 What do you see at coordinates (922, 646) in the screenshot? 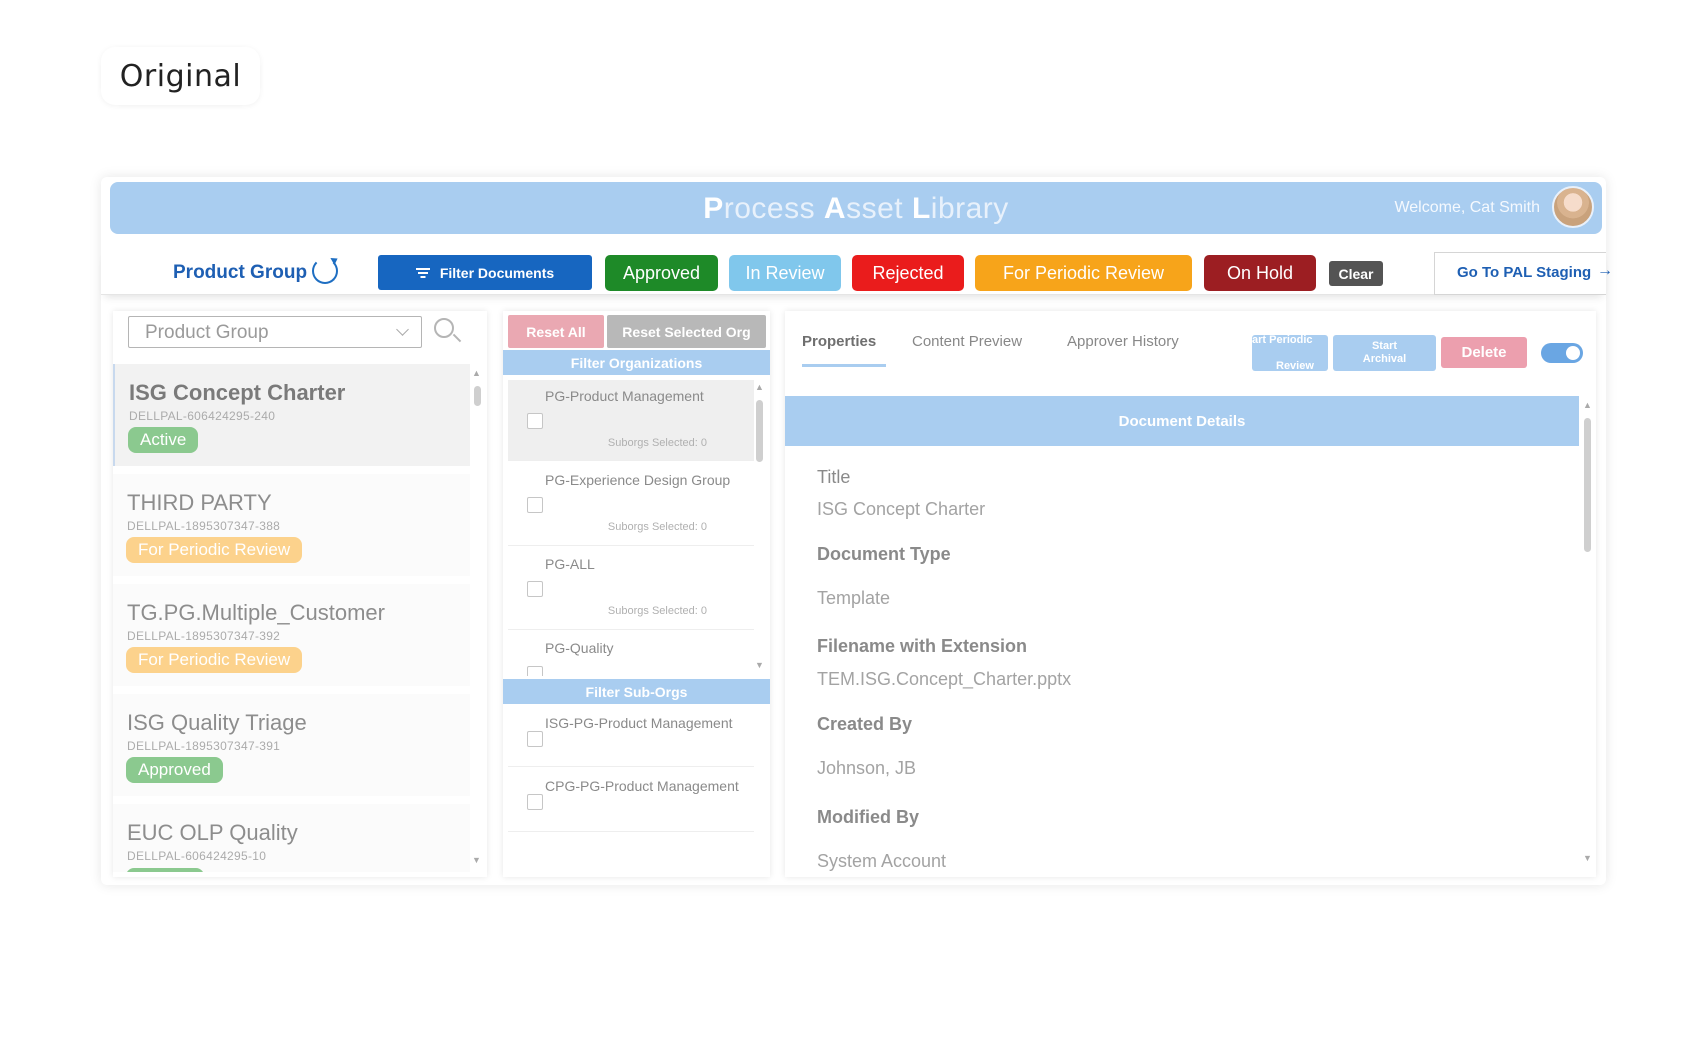
I see `field-label-filename: Filename with Extension` at bounding box center [922, 646].